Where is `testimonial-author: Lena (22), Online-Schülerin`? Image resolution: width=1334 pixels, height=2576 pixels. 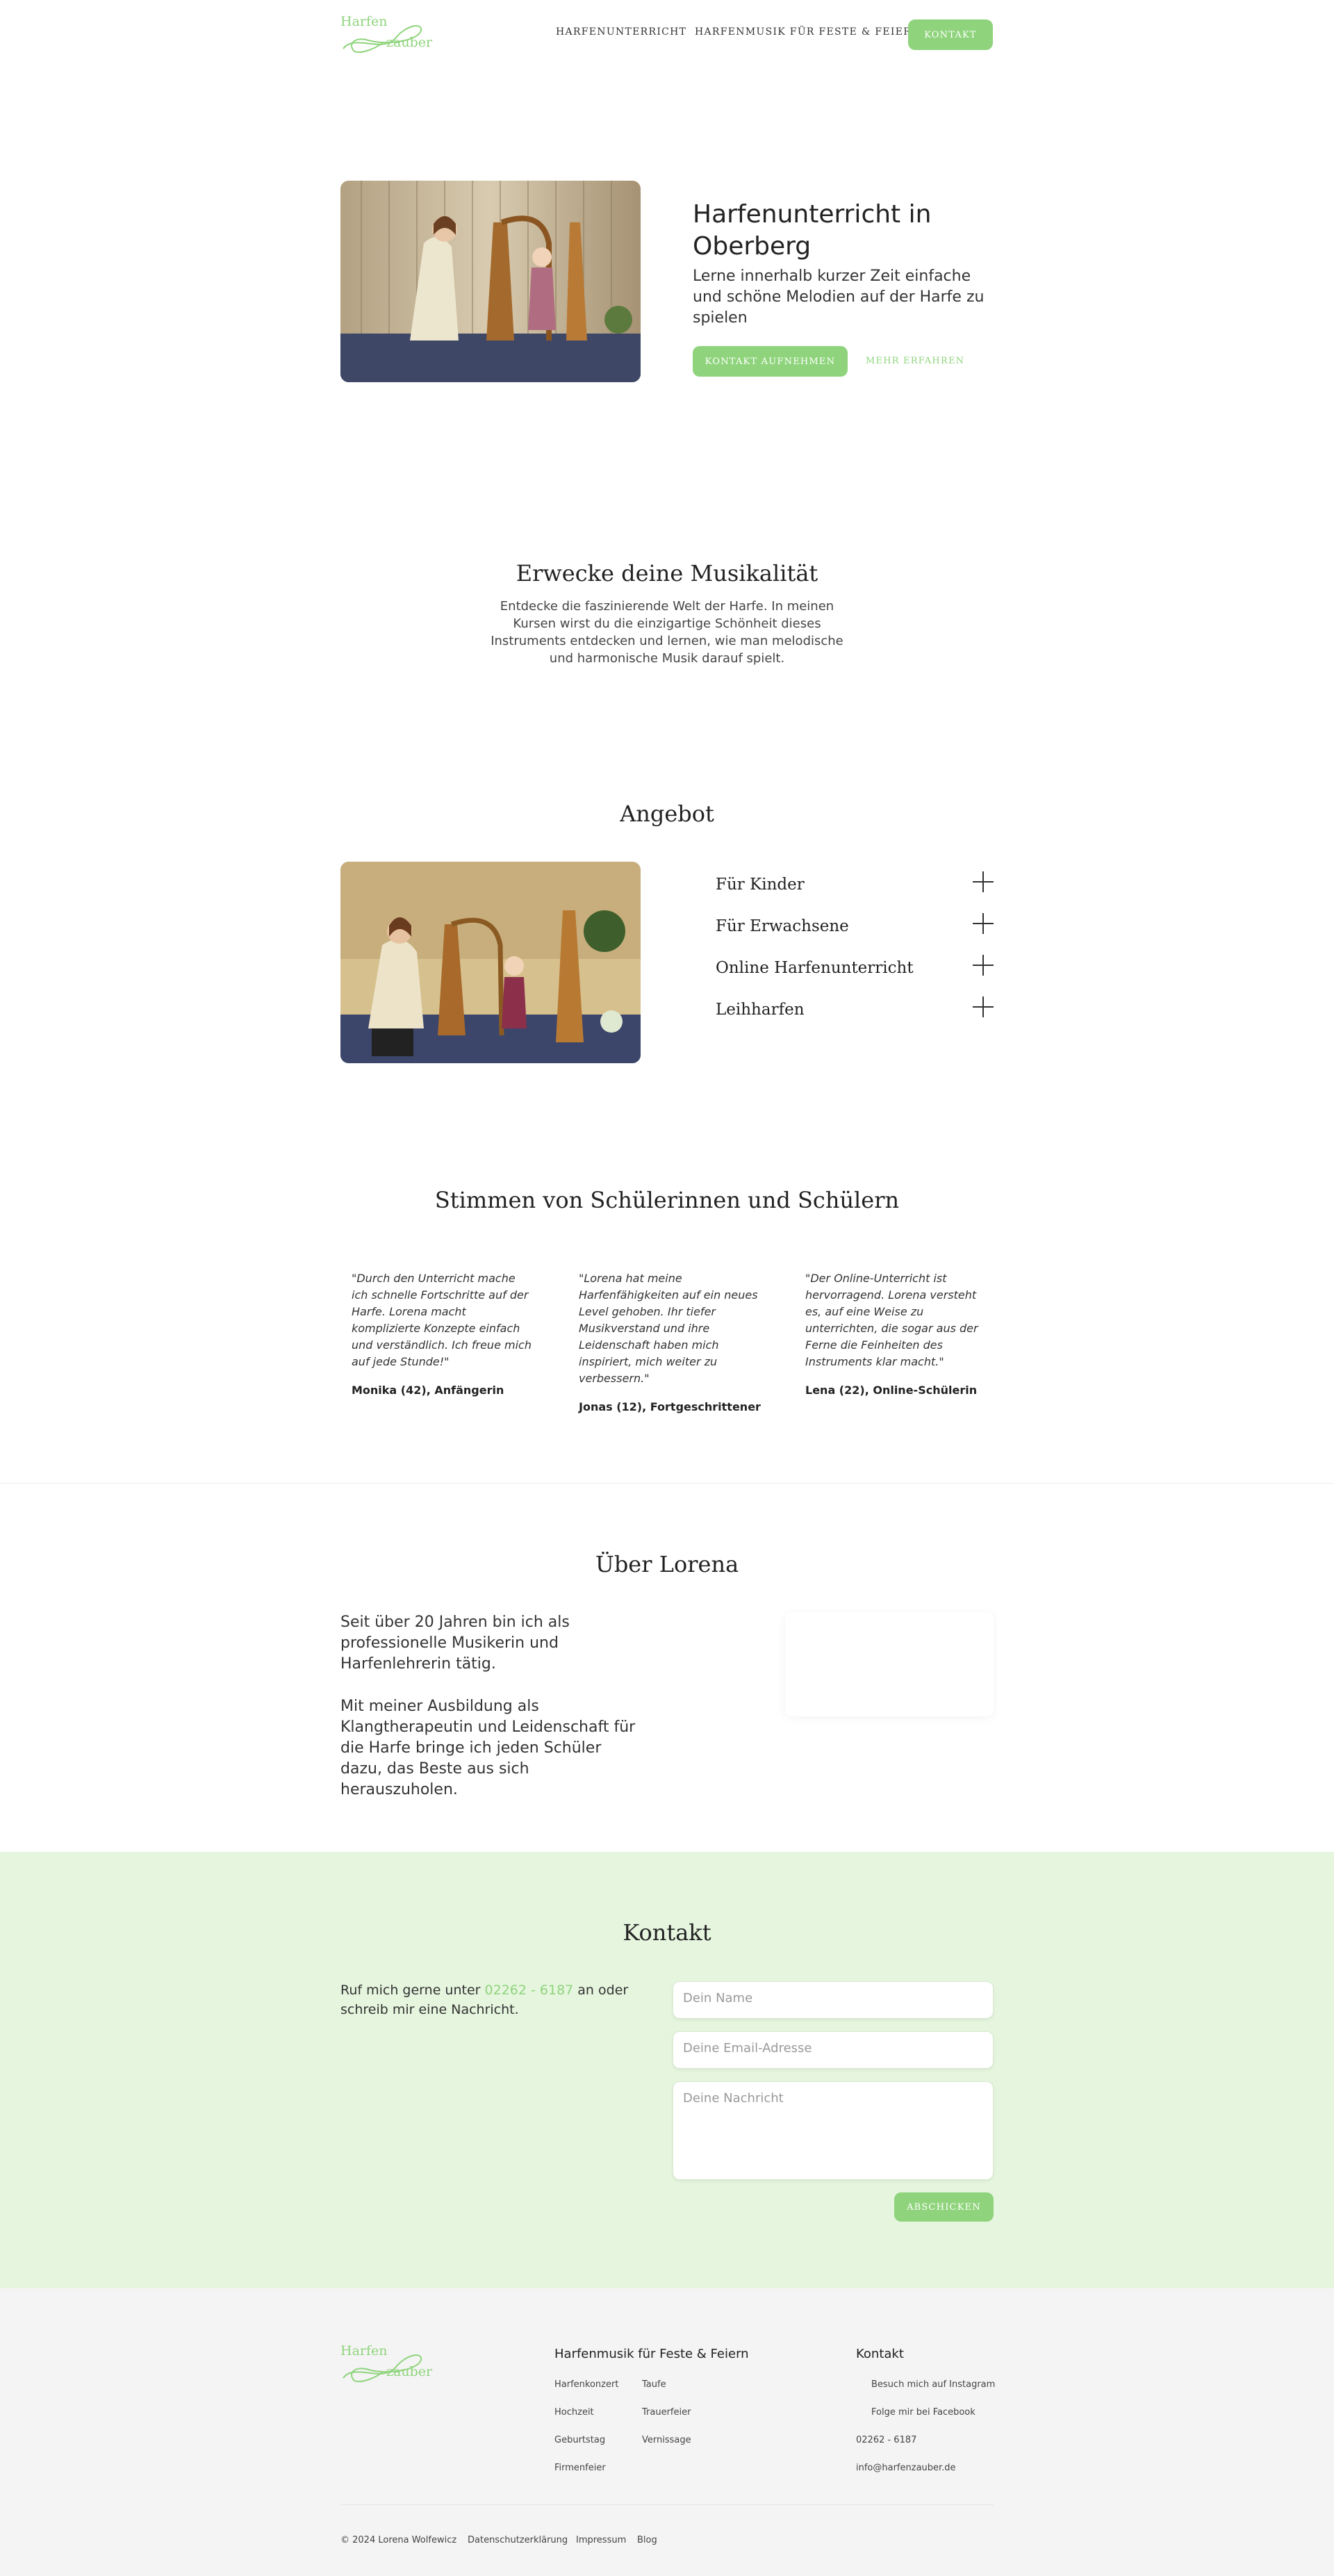
testimonial-author: Lena (22), Online-Schülerin is located at coordinates (891, 1390).